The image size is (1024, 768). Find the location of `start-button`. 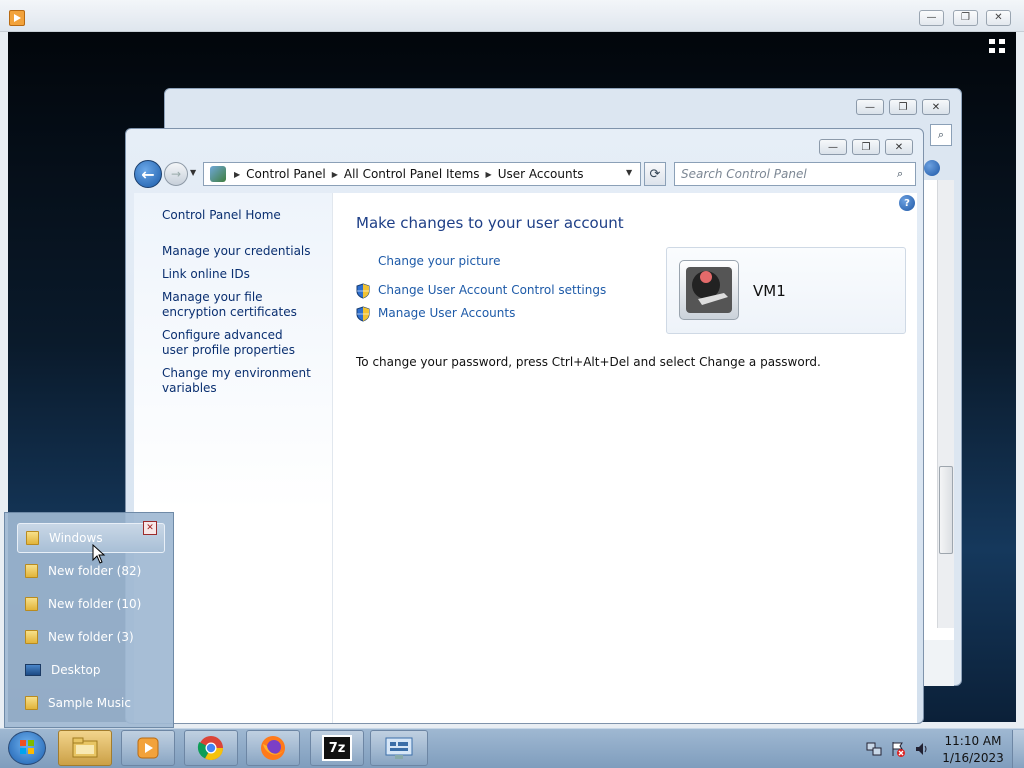

start-button is located at coordinates (27, 748).